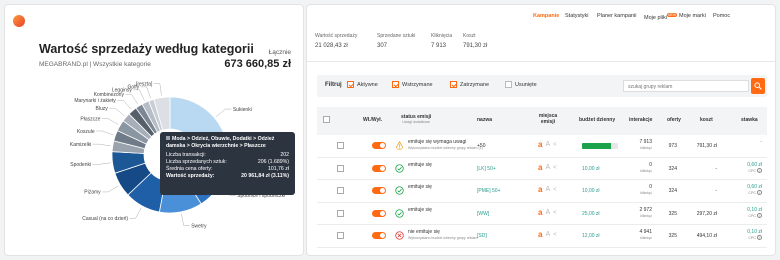 This screenshot has width=780, height=260. What do you see at coordinates (706, 236) in the screenshot?
I see `cost-value: 494,10 zł` at bounding box center [706, 236].